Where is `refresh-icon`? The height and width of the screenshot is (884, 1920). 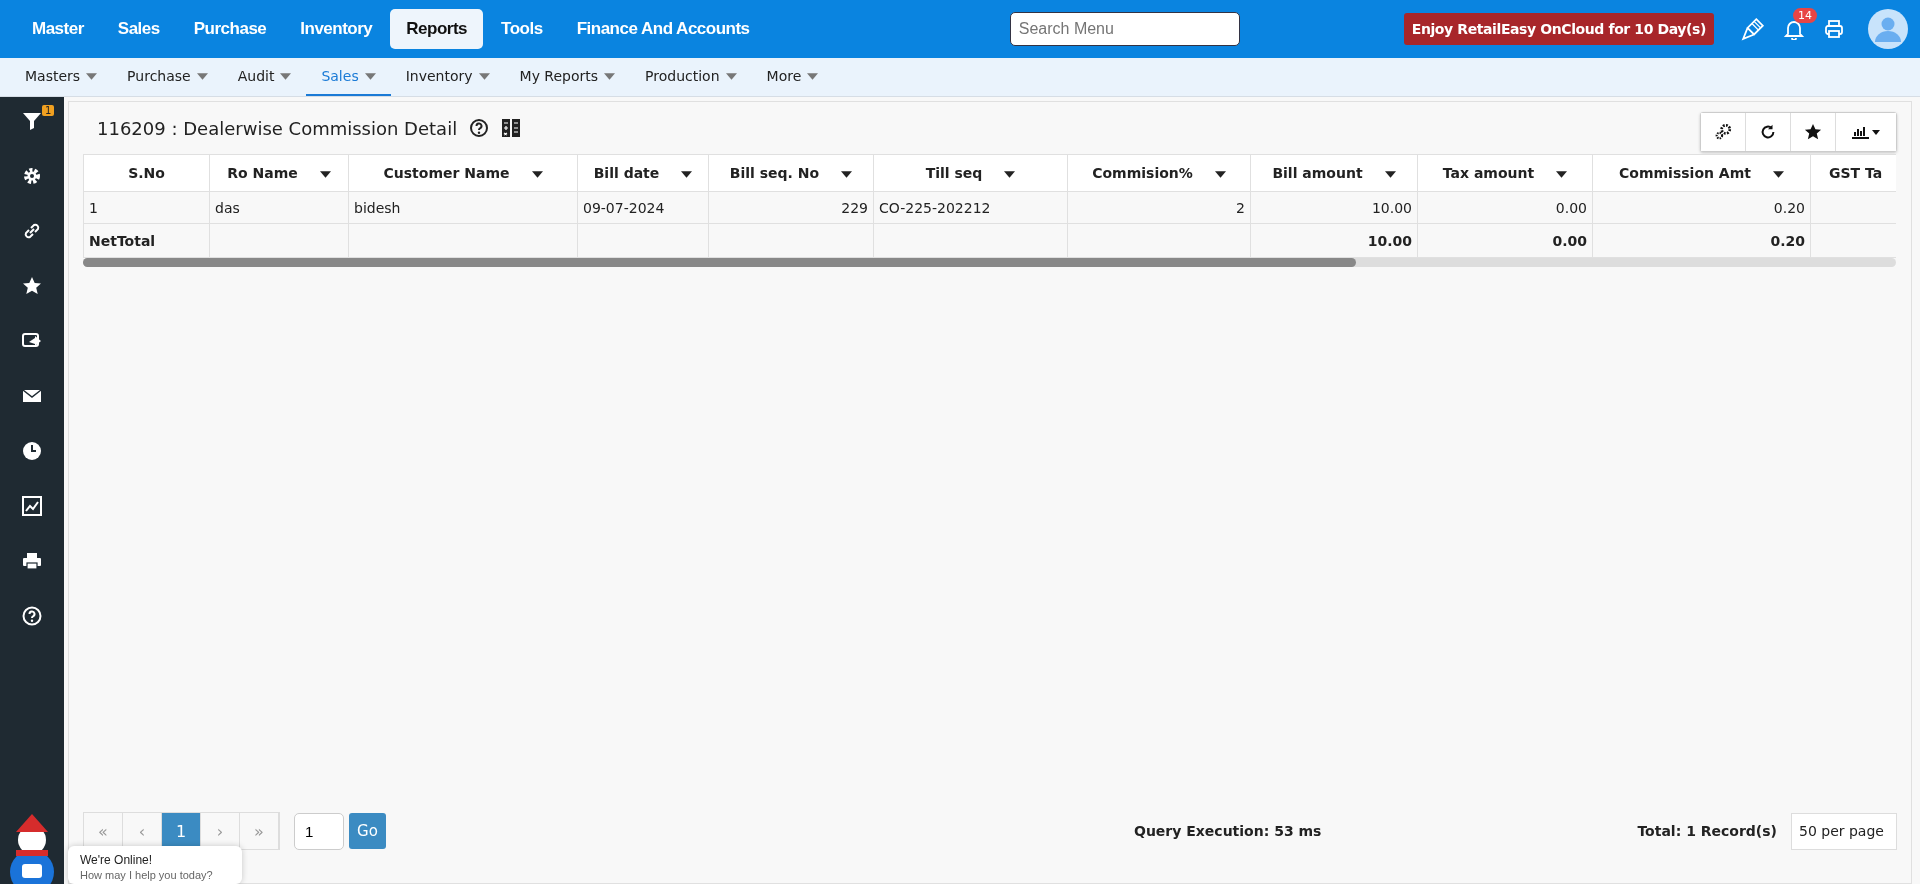 refresh-icon is located at coordinates (1768, 132).